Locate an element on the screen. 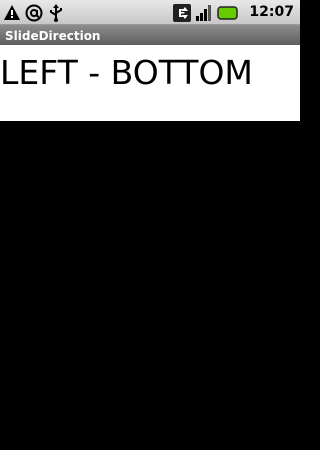 The image size is (320, 450). usb-icon is located at coordinates (56, 12).